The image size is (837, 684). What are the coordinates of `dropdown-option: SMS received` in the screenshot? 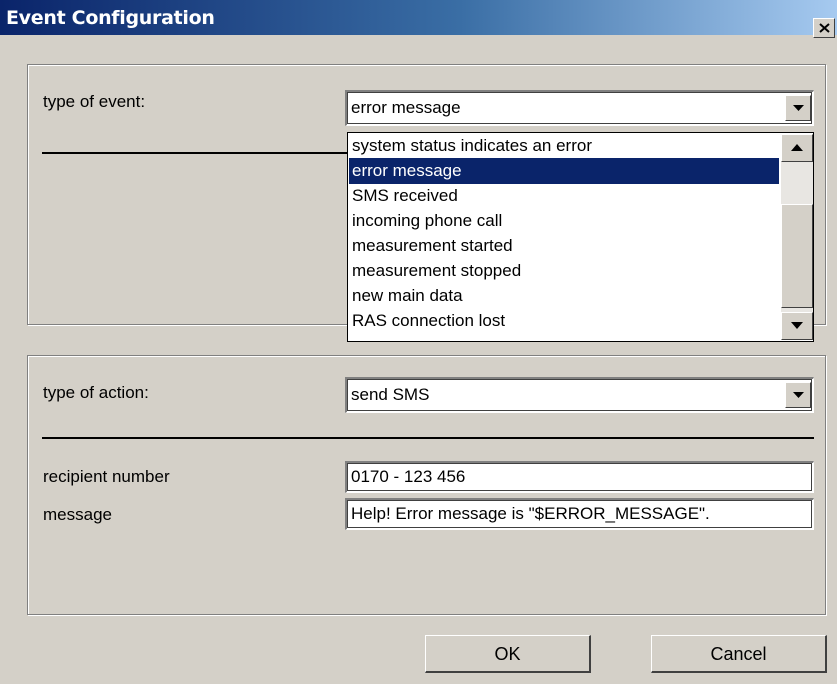 It's located at (564, 196).